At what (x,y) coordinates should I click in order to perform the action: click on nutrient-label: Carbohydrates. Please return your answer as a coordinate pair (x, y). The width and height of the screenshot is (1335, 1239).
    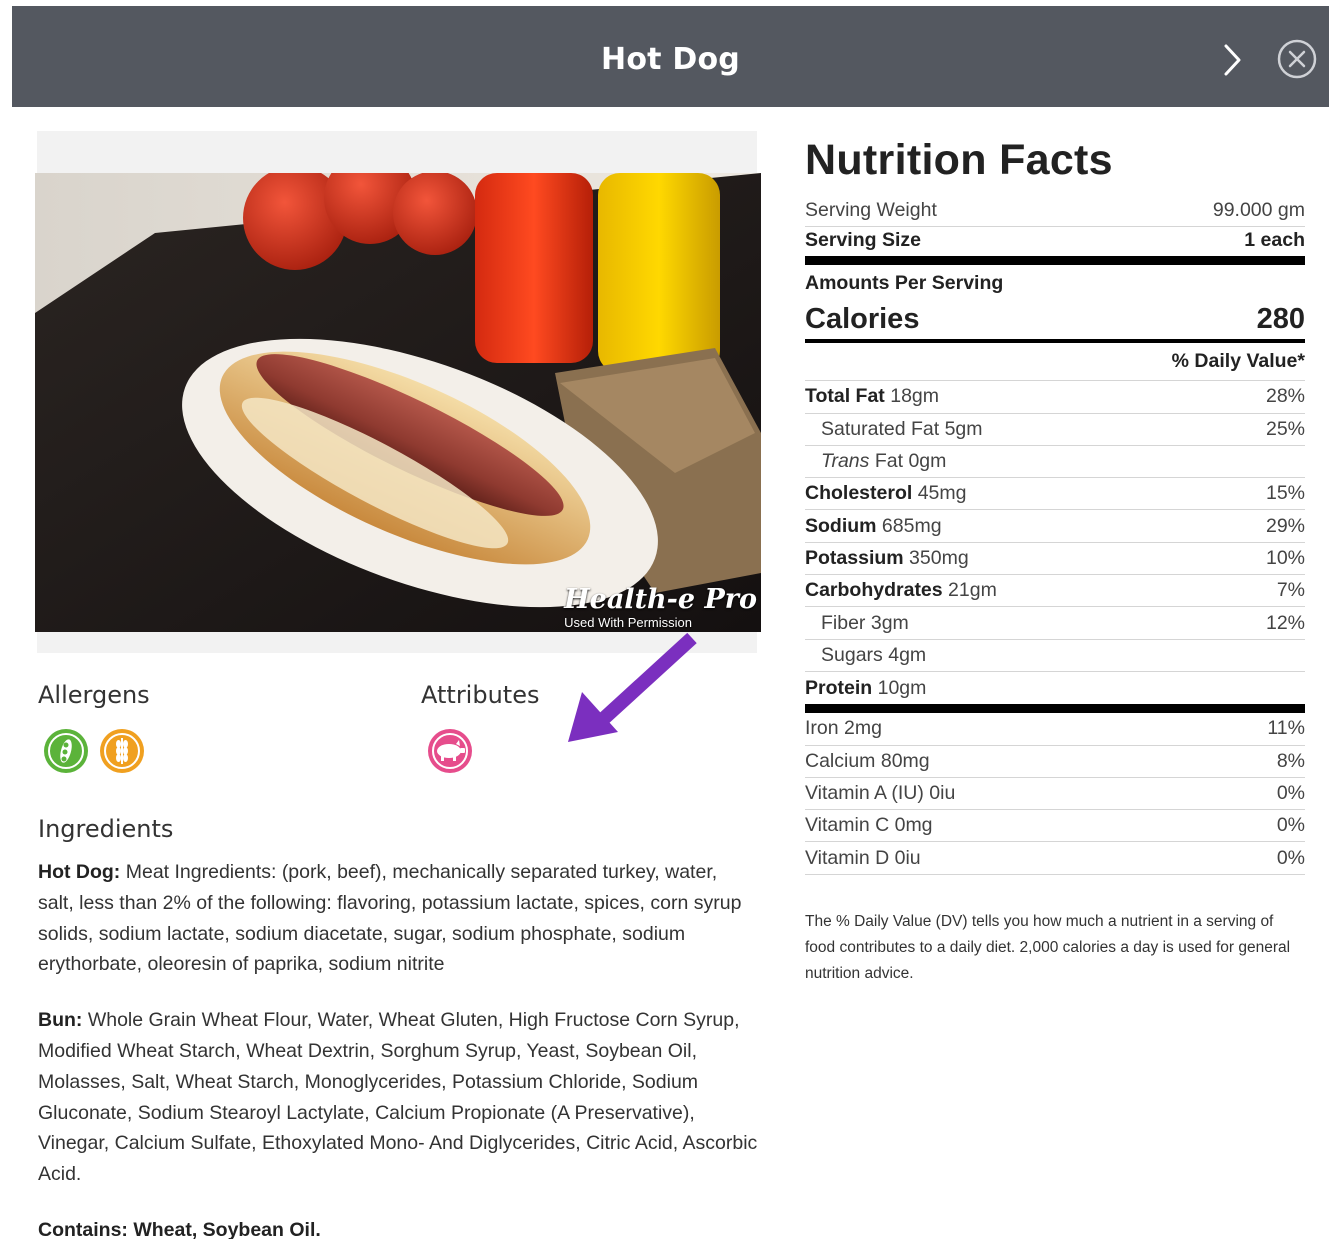
    Looking at the image, I should click on (874, 590).